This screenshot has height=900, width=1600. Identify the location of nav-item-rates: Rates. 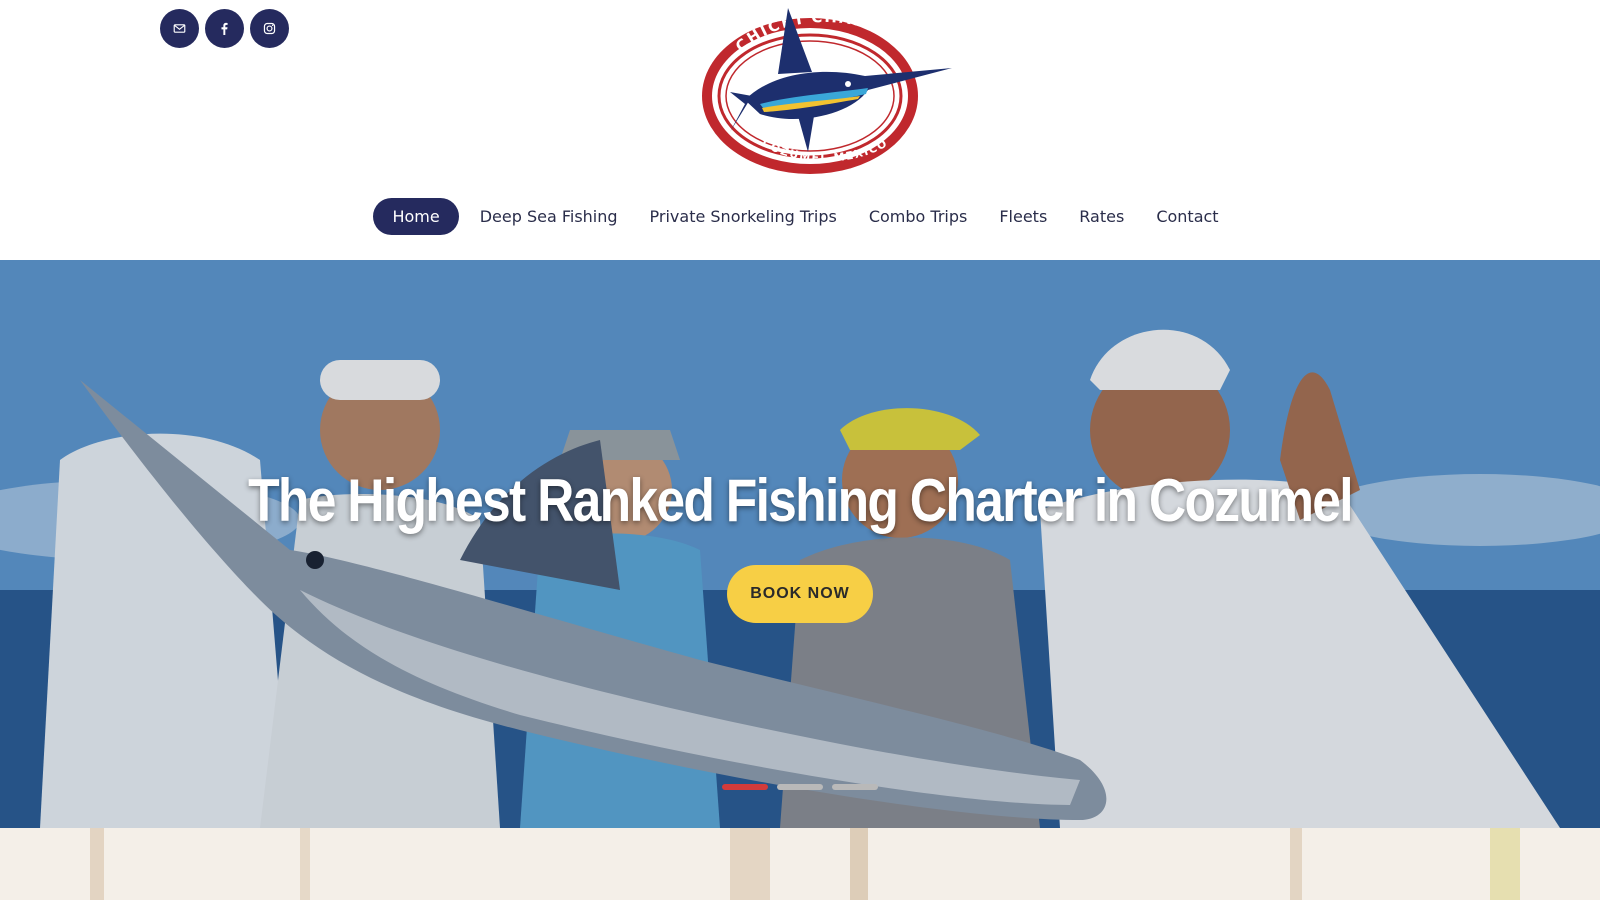
(1101, 216).